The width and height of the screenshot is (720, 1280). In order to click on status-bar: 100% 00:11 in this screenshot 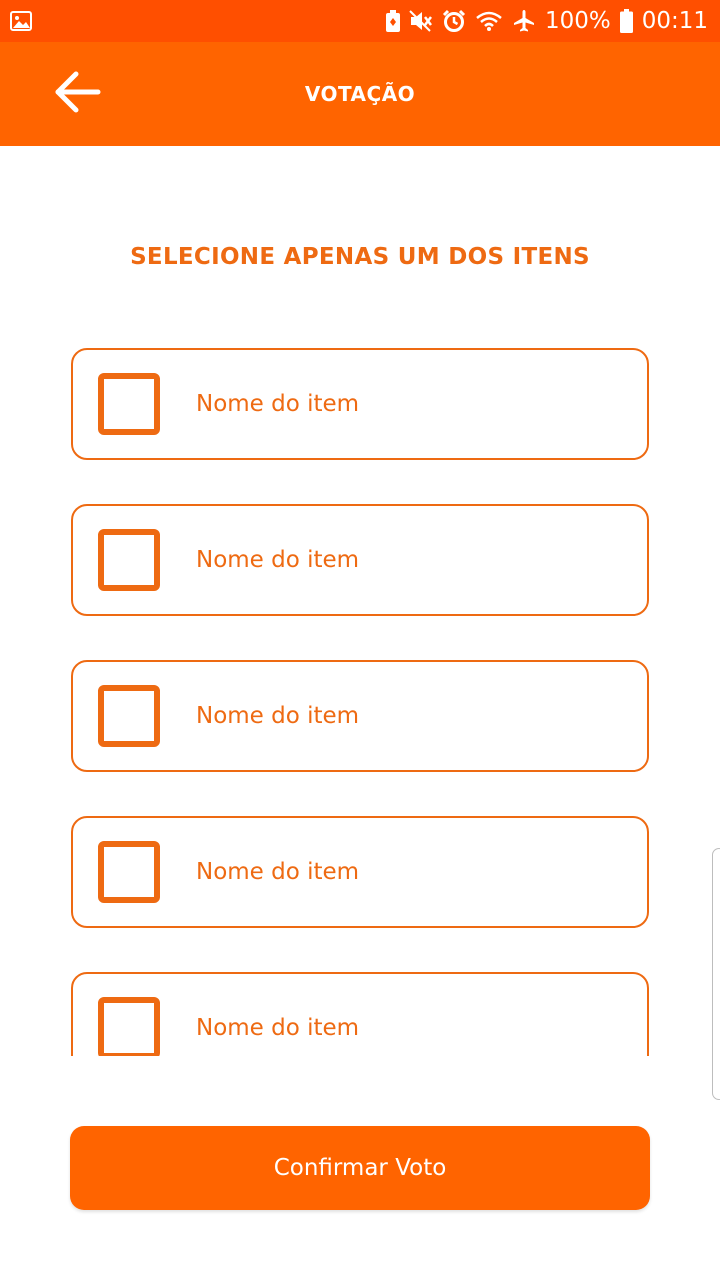, I will do `click(360, 21)`.